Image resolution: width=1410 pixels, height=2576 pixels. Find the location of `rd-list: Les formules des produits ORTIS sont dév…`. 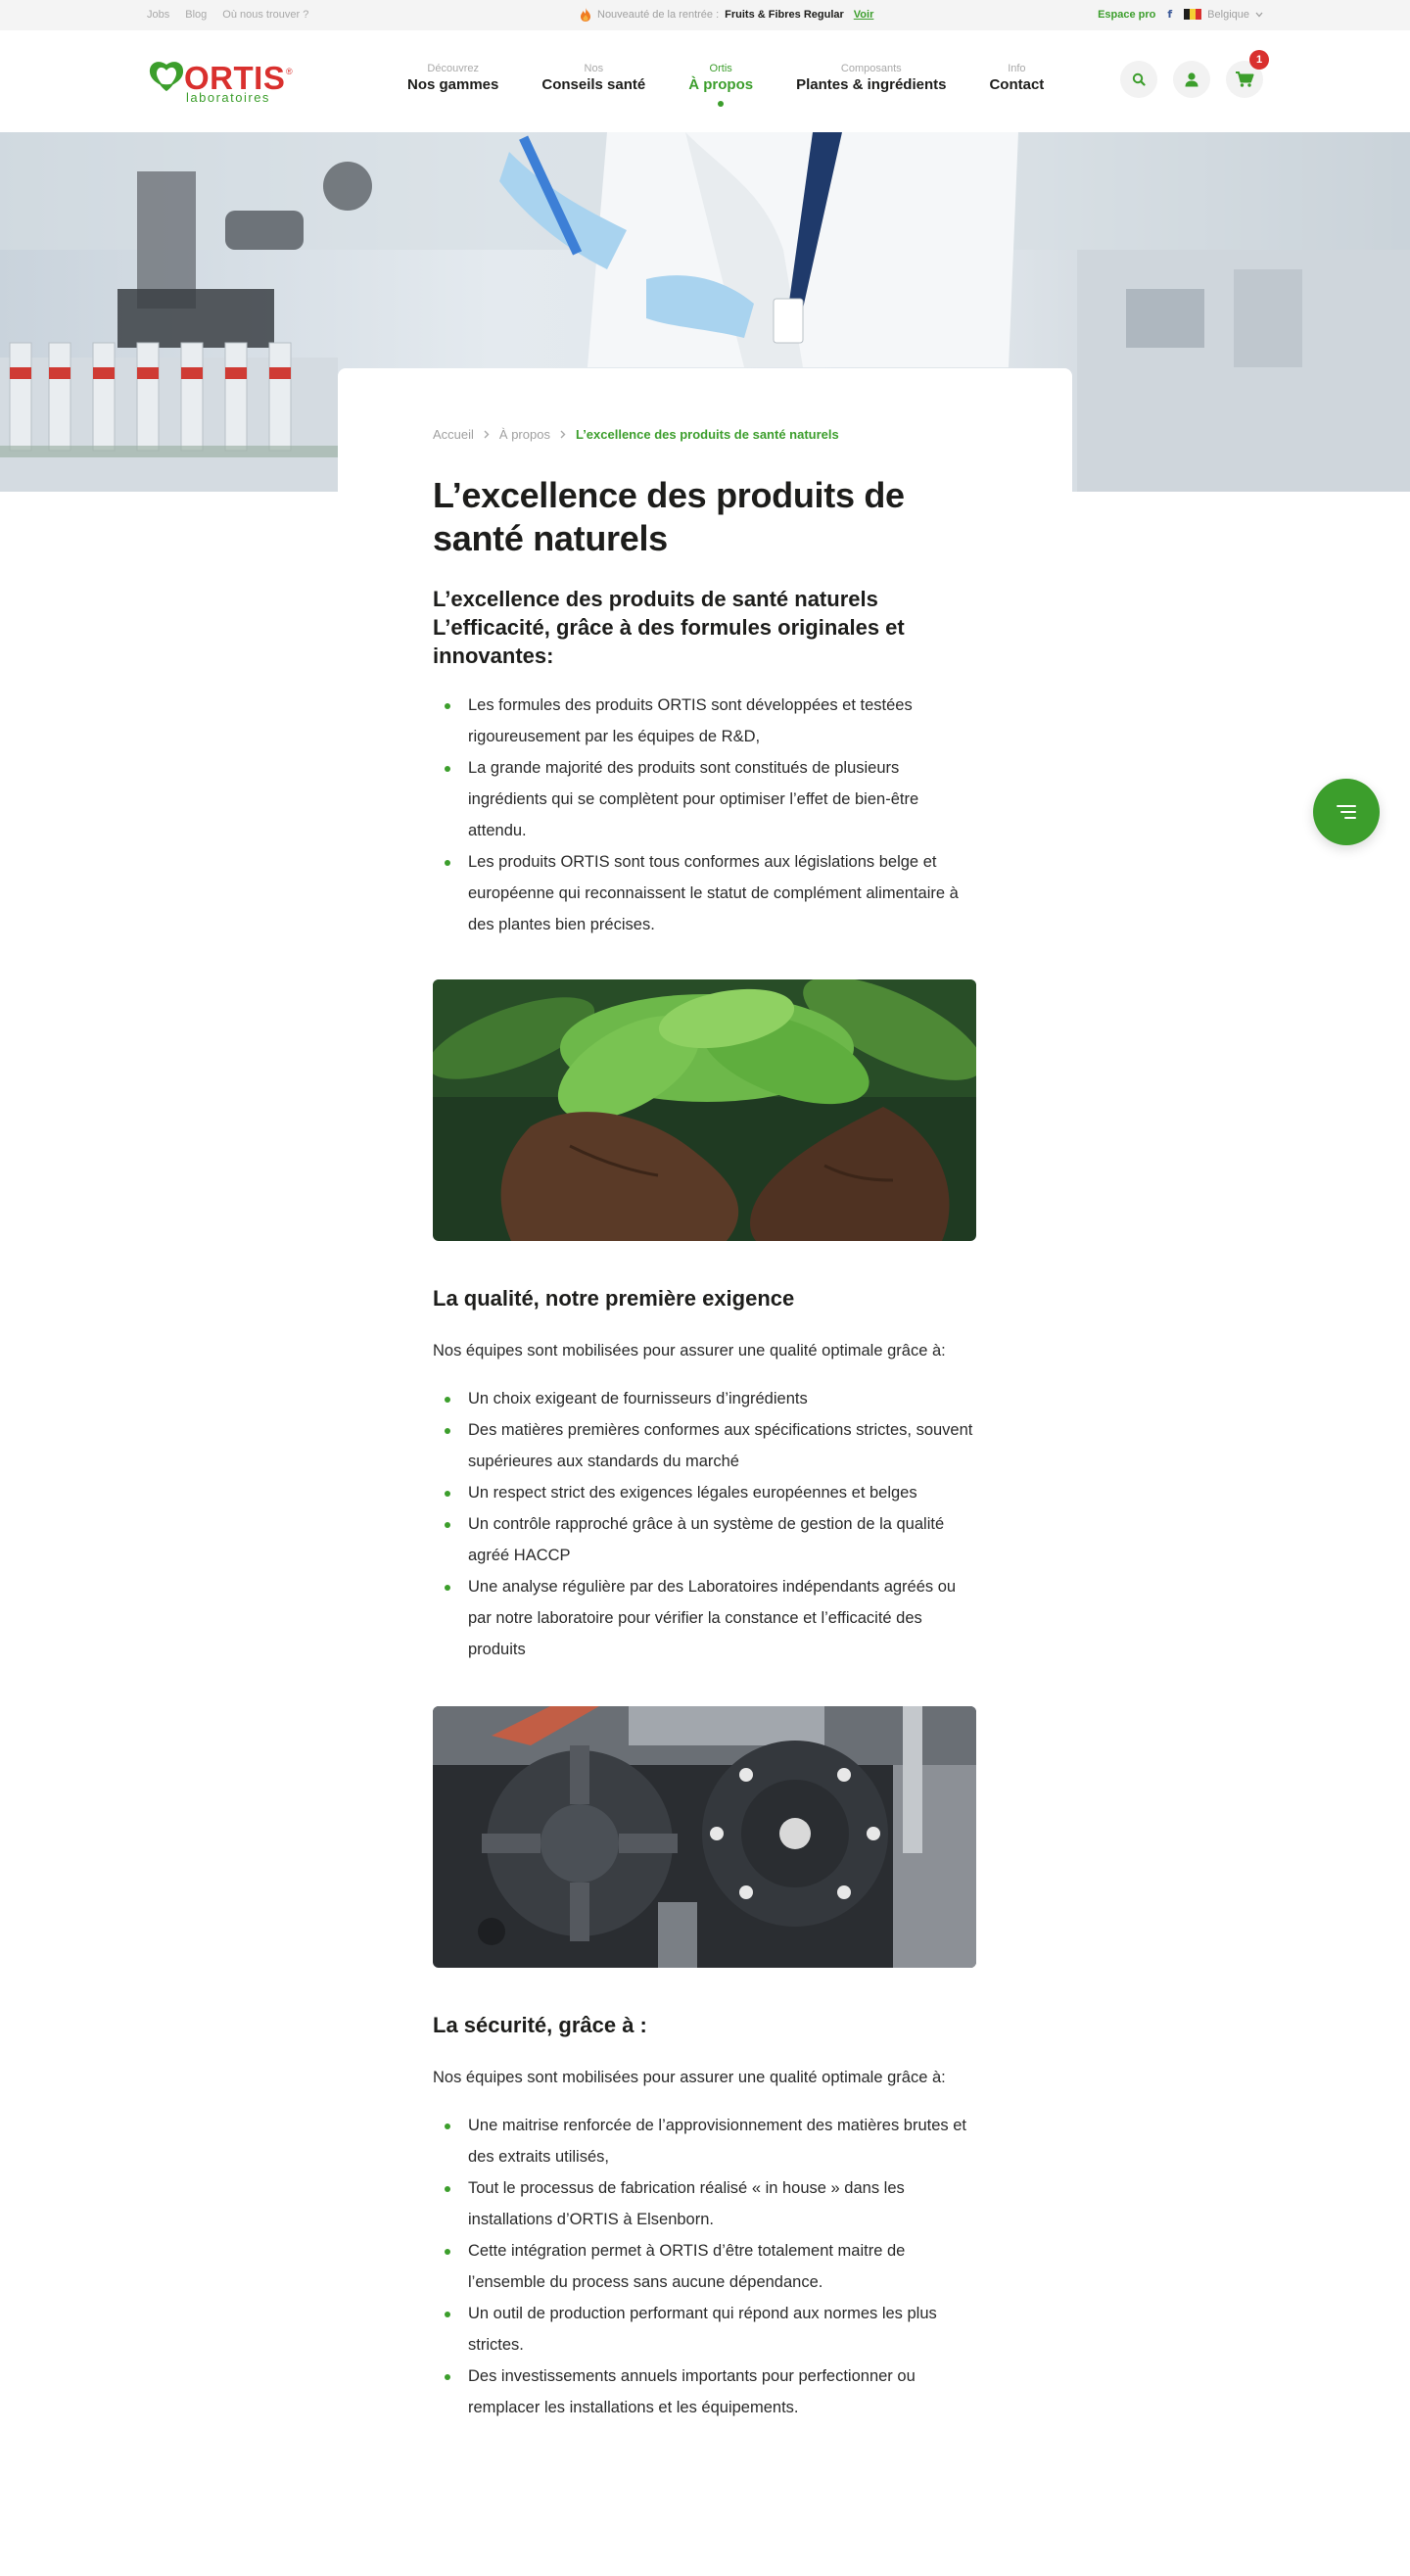

rd-list: Les formules des produits ORTIS sont dév… is located at coordinates (704, 815).